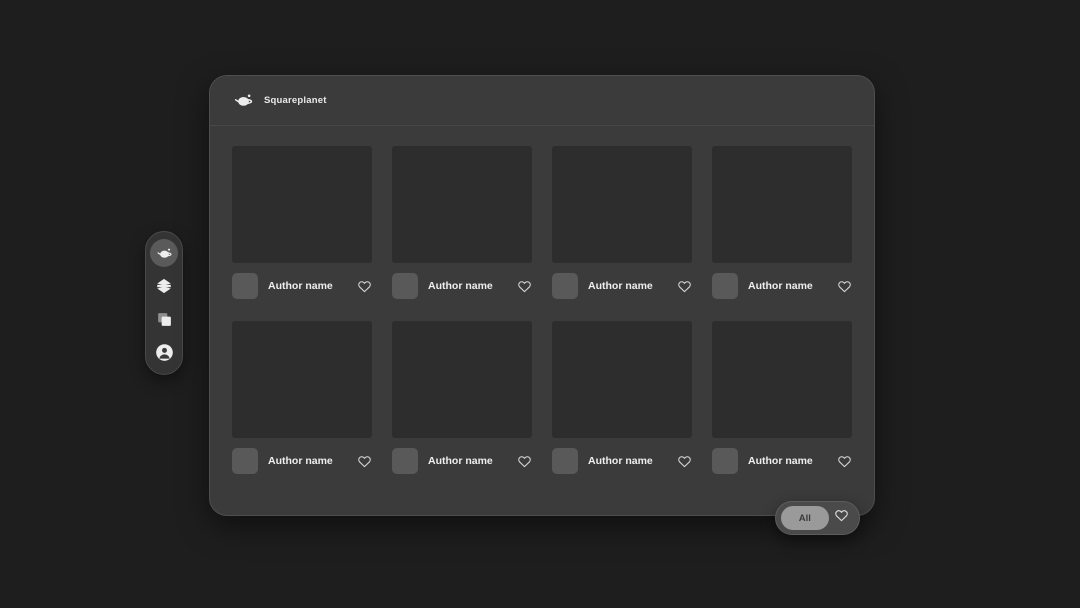 This screenshot has height=608, width=1080. I want to click on copy-icon, so click(164, 319).